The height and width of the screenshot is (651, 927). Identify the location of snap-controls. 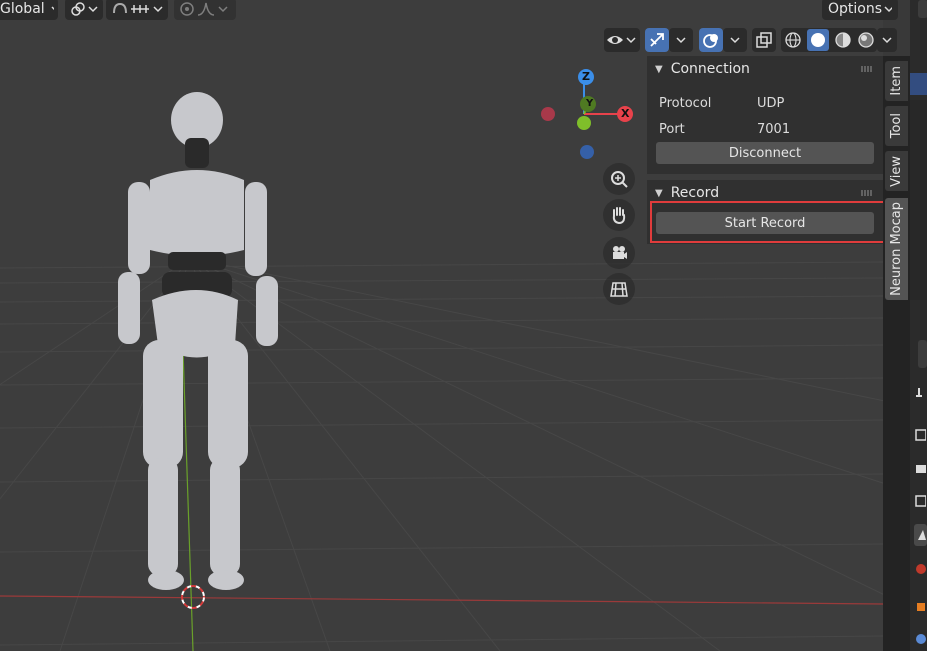
(137, 10).